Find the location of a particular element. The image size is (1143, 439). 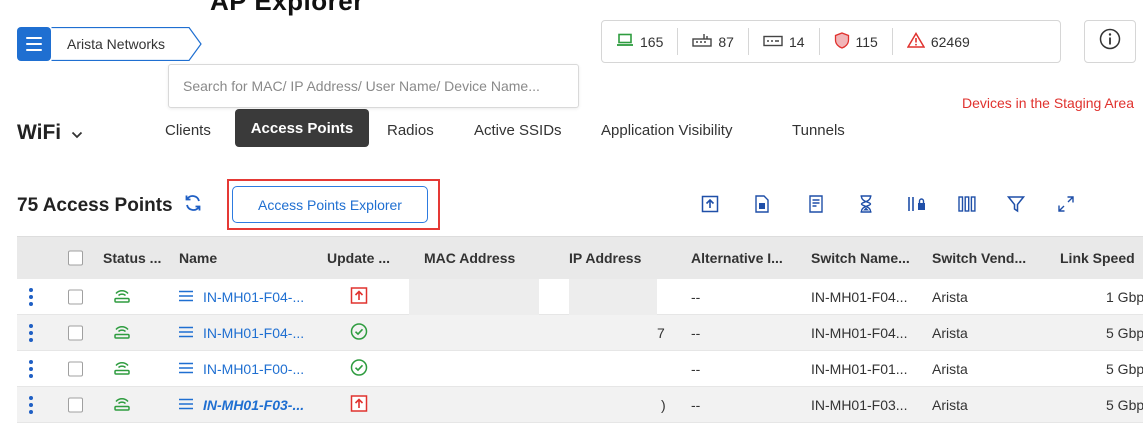

server-icon is located at coordinates (773, 42).